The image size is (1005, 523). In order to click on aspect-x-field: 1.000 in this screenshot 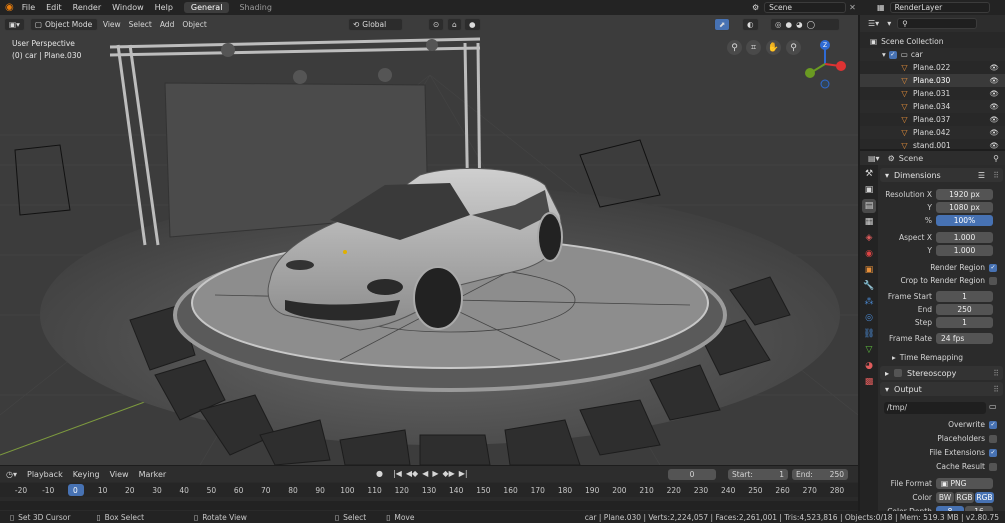, I will do `click(964, 237)`.